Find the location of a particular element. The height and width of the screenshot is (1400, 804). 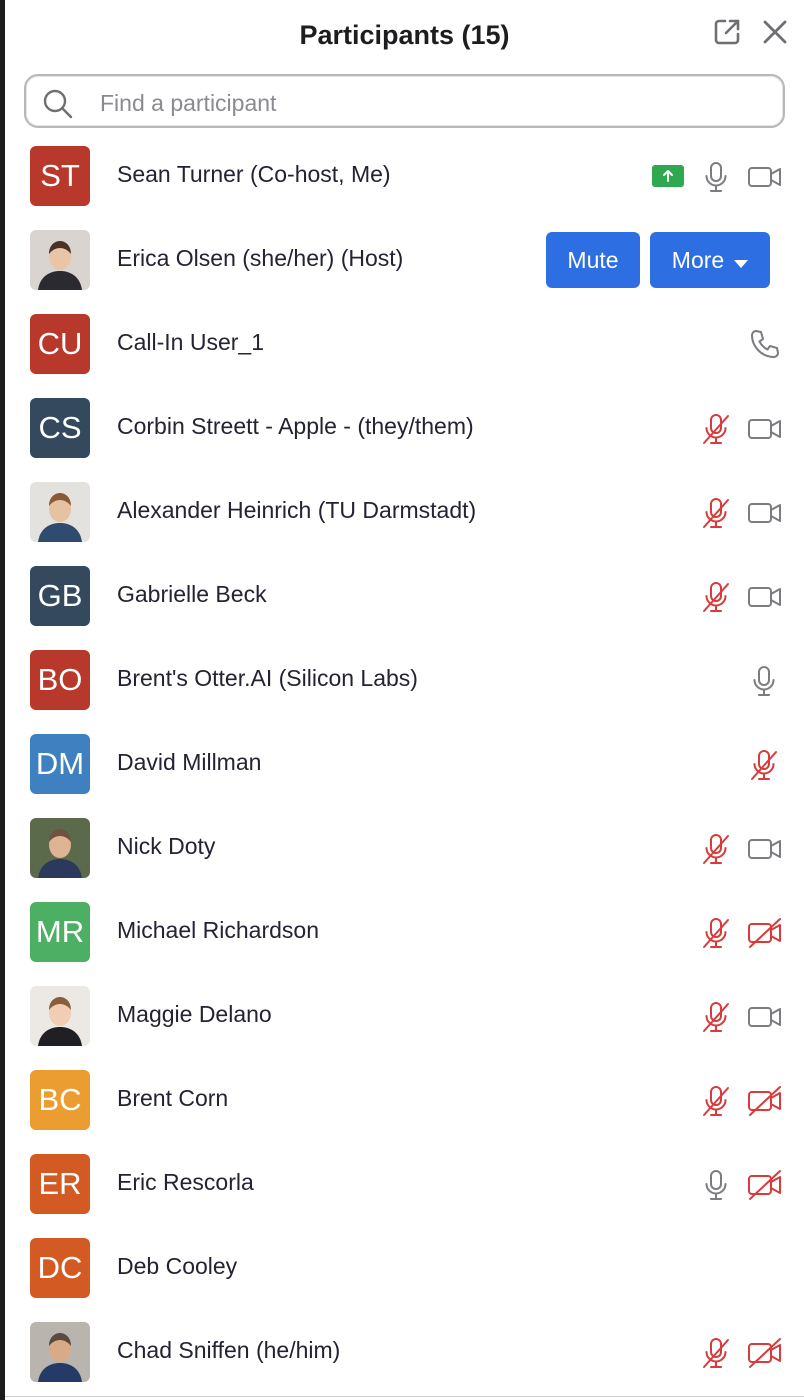

participant-name: David Millman is located at coordinates (189, 762).